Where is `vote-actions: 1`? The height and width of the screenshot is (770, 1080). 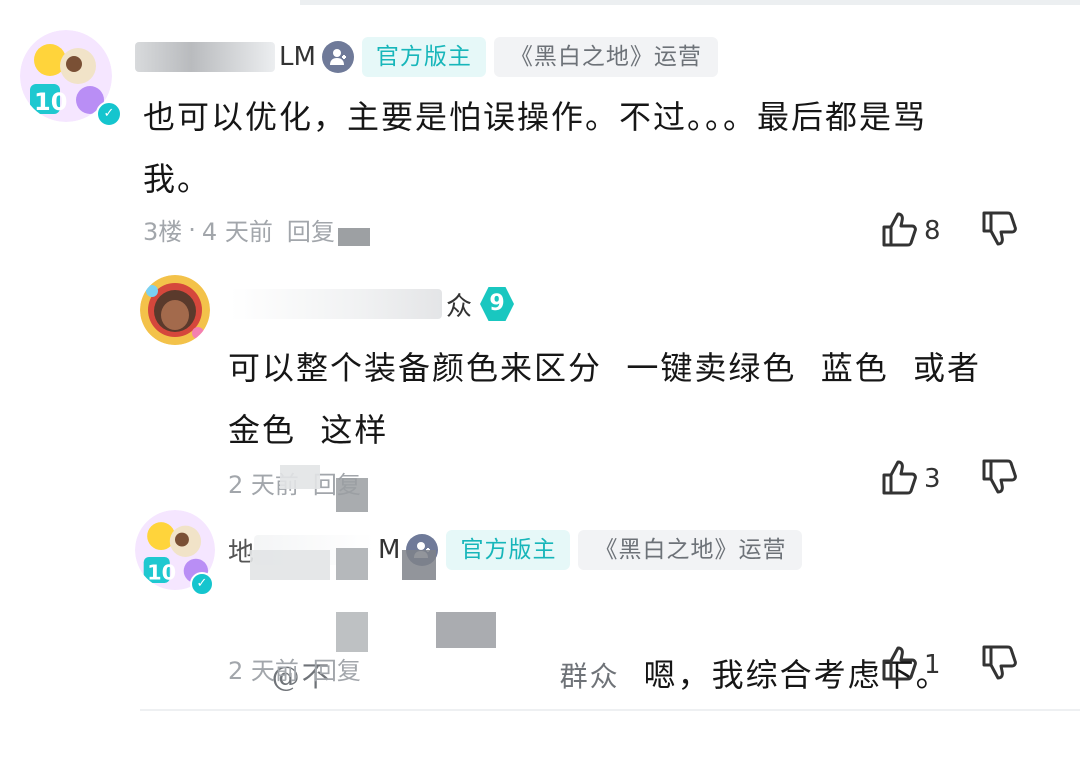
vote-actions: 1 is located at coordinates (950, 665).